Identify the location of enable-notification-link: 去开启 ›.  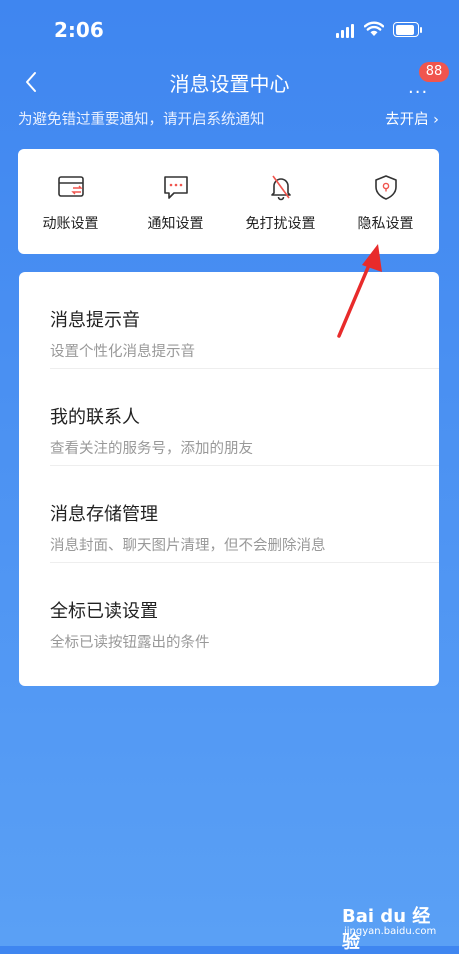
(412, 118).